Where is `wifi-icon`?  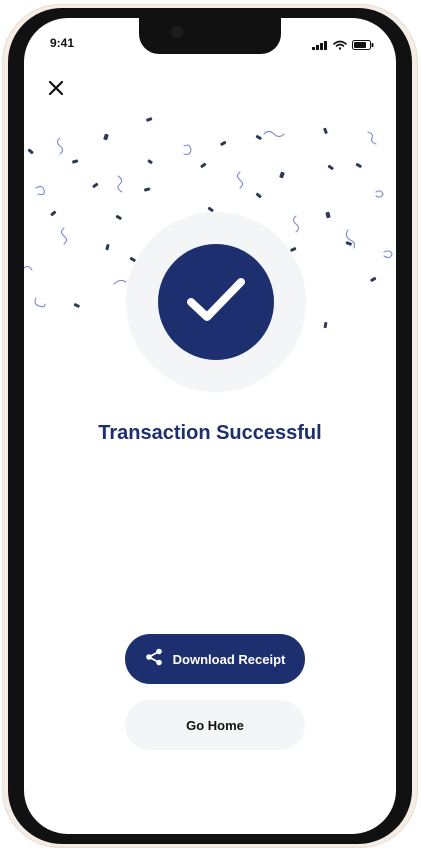 wifi-icon is located at coordinates (340, 46).